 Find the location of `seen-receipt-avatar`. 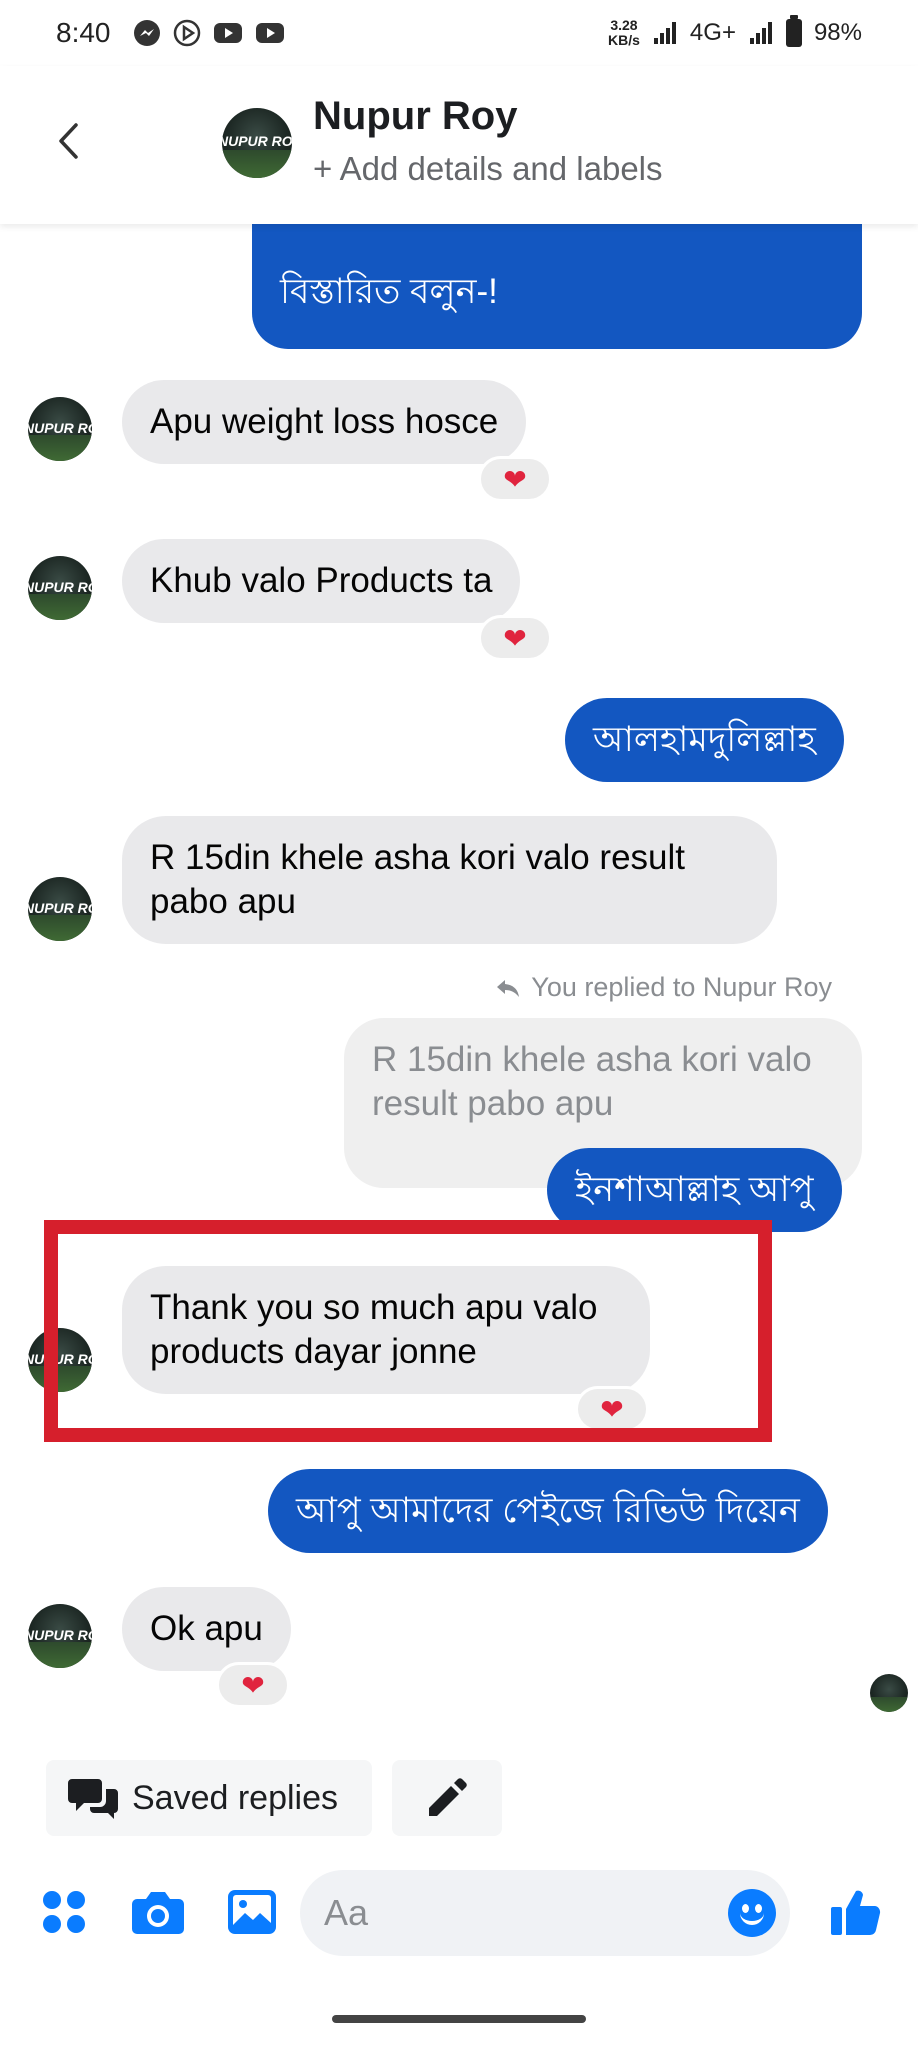

seen-receipt-avatar is located at coordinates (889, 1693).